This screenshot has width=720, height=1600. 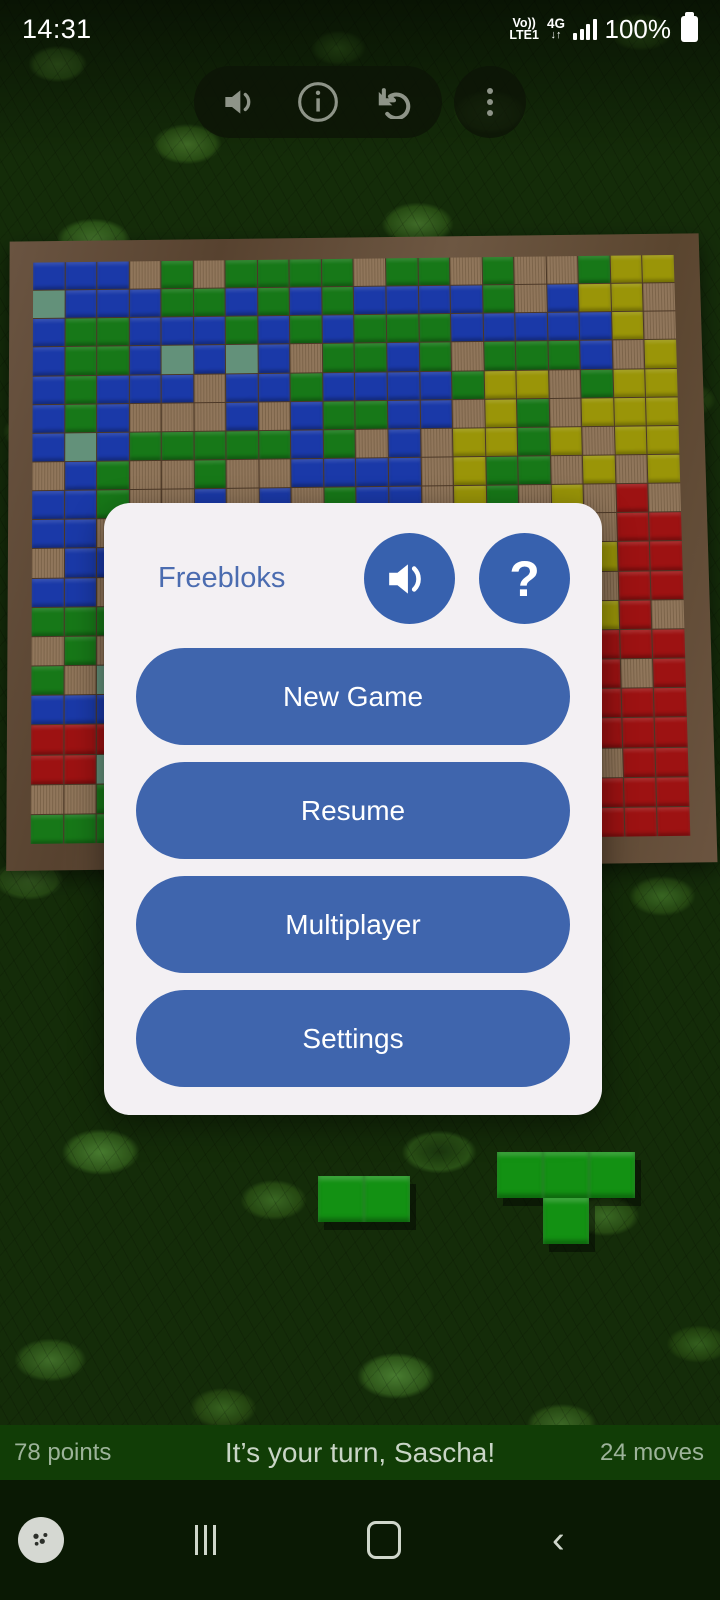 What do you see at coordinates (558, 1540) in the screenshot?
I see `back-icon: ‹` at bounding box center [558, 1540].